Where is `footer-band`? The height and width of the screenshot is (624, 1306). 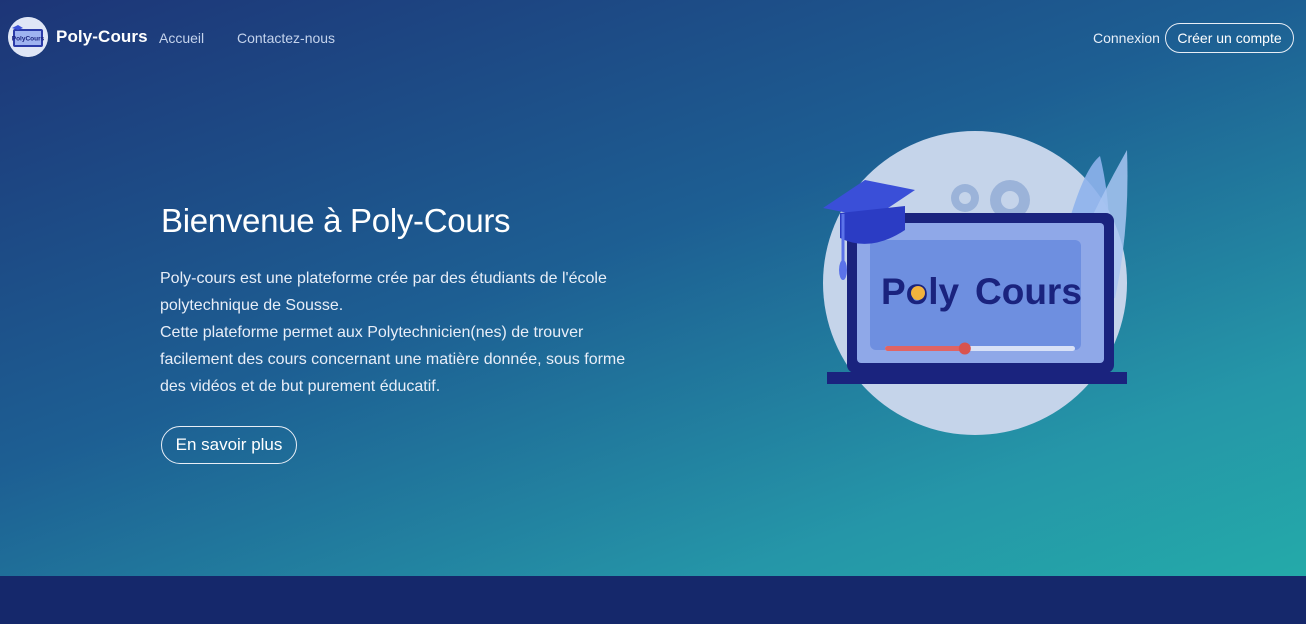
footer-band is located at coordinates (653, 600).